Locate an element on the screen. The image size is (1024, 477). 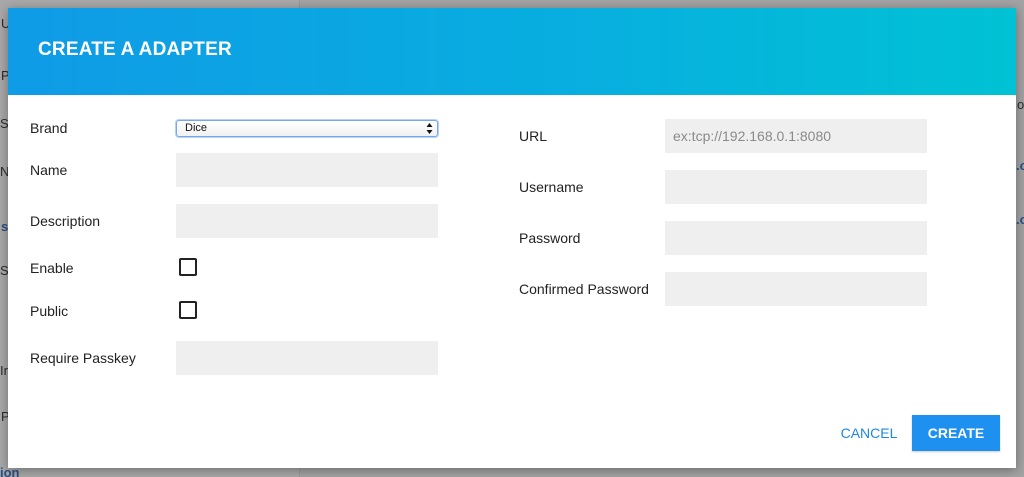
public-label: Public is located at coordinates (49, 311).